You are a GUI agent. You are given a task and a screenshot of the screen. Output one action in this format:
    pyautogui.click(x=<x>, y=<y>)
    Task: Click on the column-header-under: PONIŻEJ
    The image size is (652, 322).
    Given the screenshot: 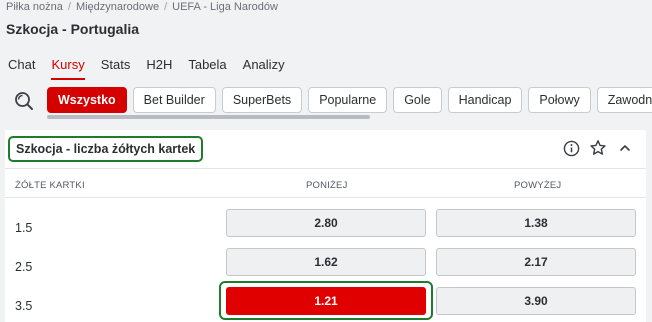 What is the action you would take?
    pyautogui.click(x=327, y=185)
    